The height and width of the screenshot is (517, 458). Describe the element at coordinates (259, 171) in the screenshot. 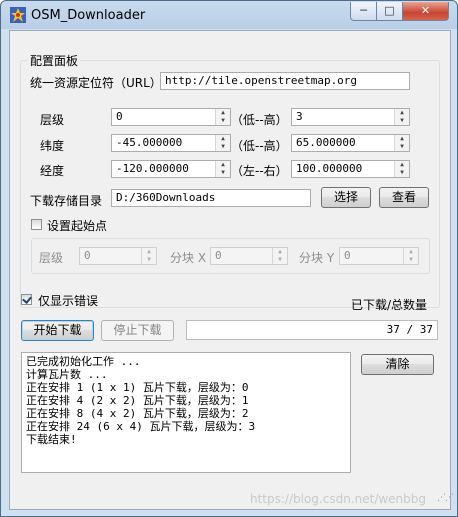

I see `longitude-range-label: （左--右）` at that location.